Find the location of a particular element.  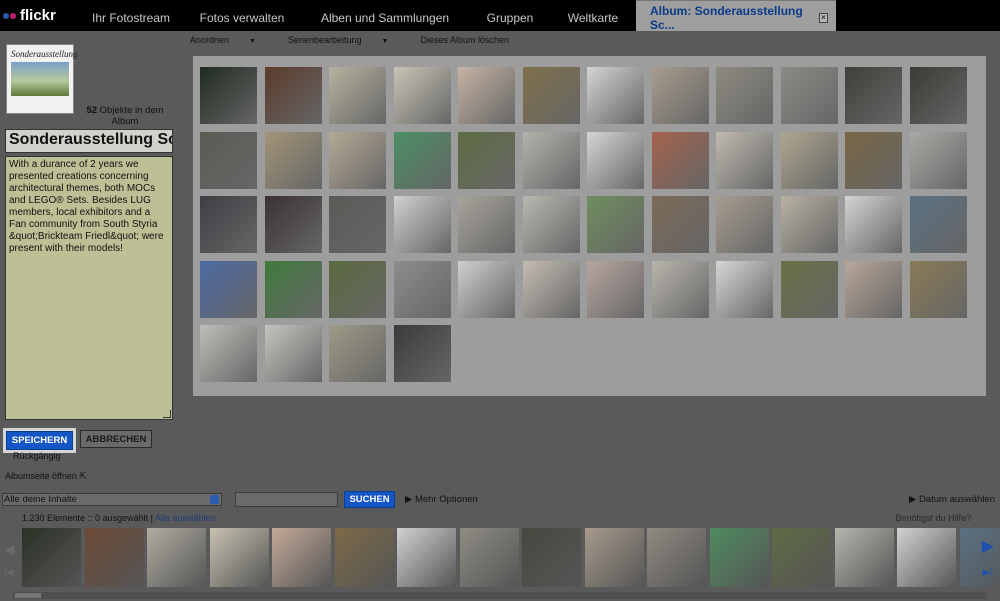

tab-groups: Gruppen is located at coordinates (510, 15).